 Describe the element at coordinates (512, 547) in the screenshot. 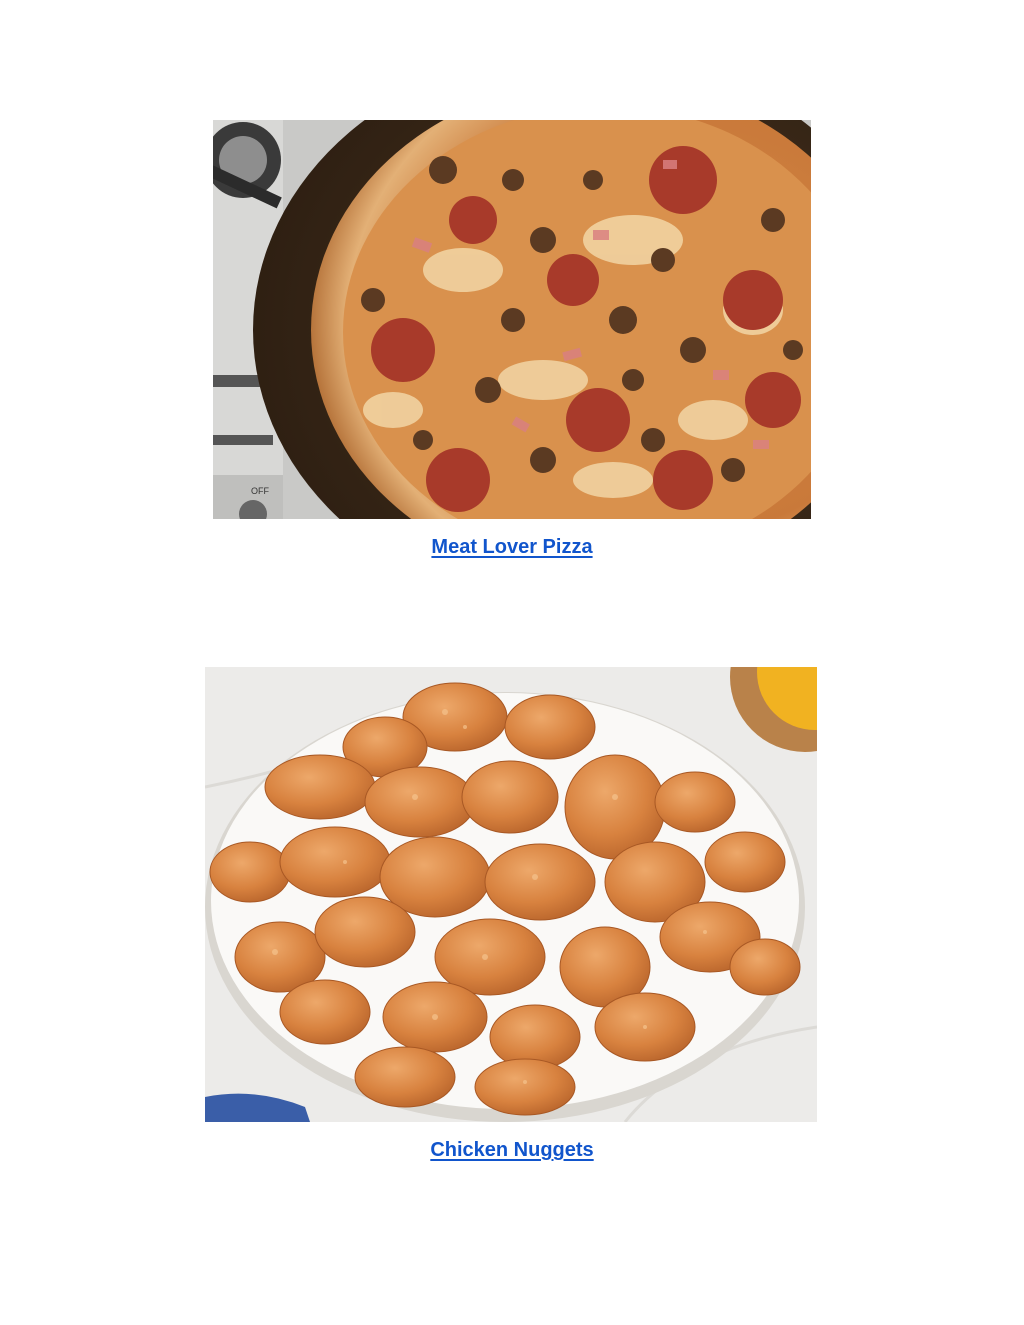

I see `meat-lover-pizza-link: Meat Lover Pizza` at that location.